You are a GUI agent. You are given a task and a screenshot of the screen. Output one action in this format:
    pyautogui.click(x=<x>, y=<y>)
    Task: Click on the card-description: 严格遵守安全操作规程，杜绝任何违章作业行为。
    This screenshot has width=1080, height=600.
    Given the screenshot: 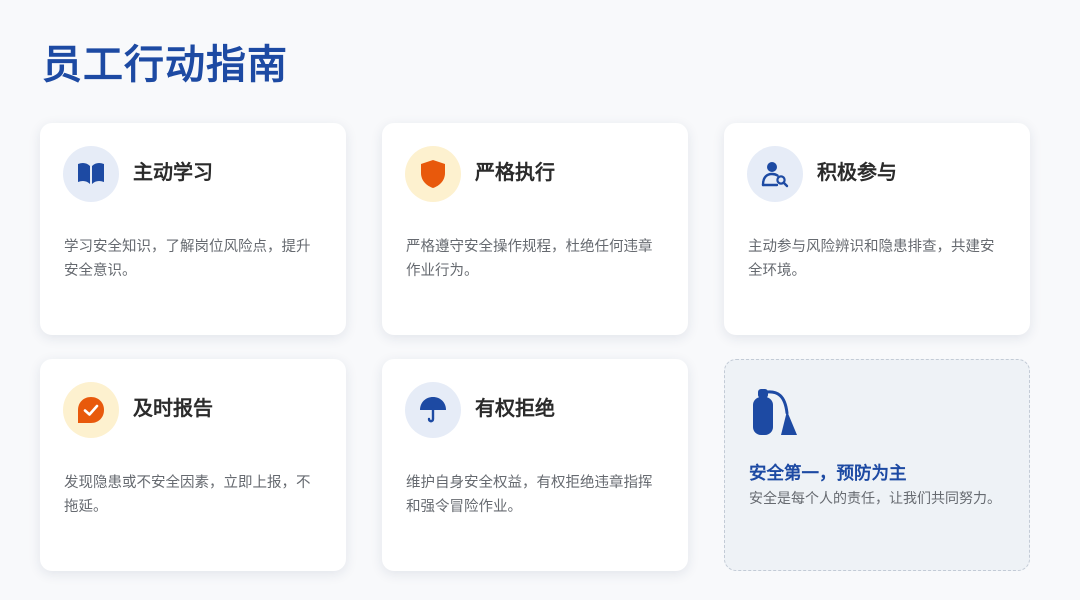 What is the action you would take?
    pyautogui.click(x=529, y=259)
    